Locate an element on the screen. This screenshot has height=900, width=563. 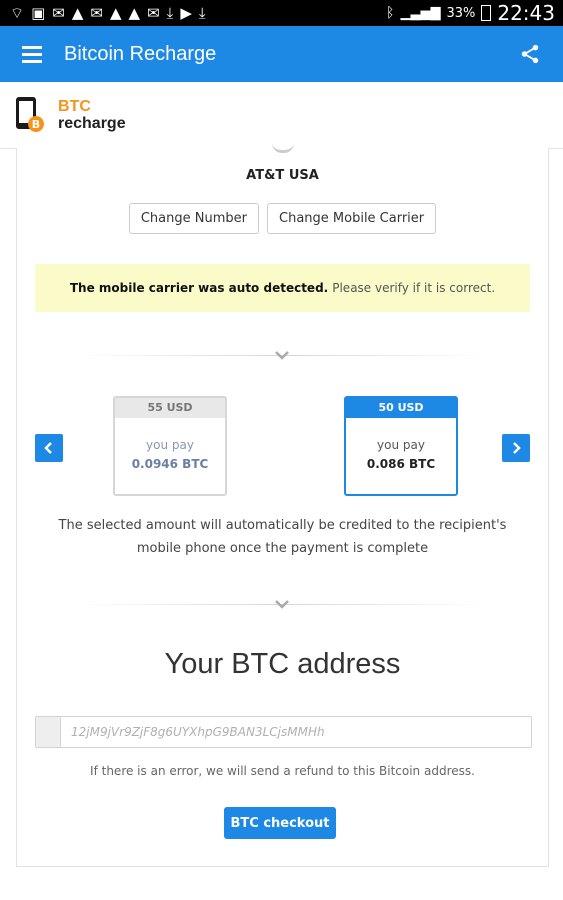
plan-value: 55 USD is located at coordinates (170, 408).